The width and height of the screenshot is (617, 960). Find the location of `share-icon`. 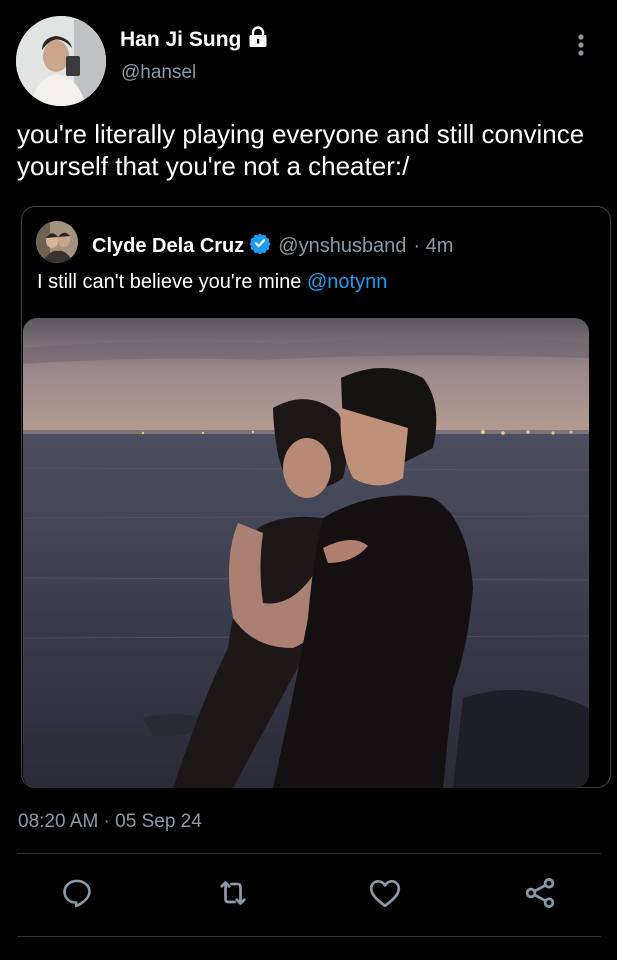

share-icon is located at coordinates (540, 893).